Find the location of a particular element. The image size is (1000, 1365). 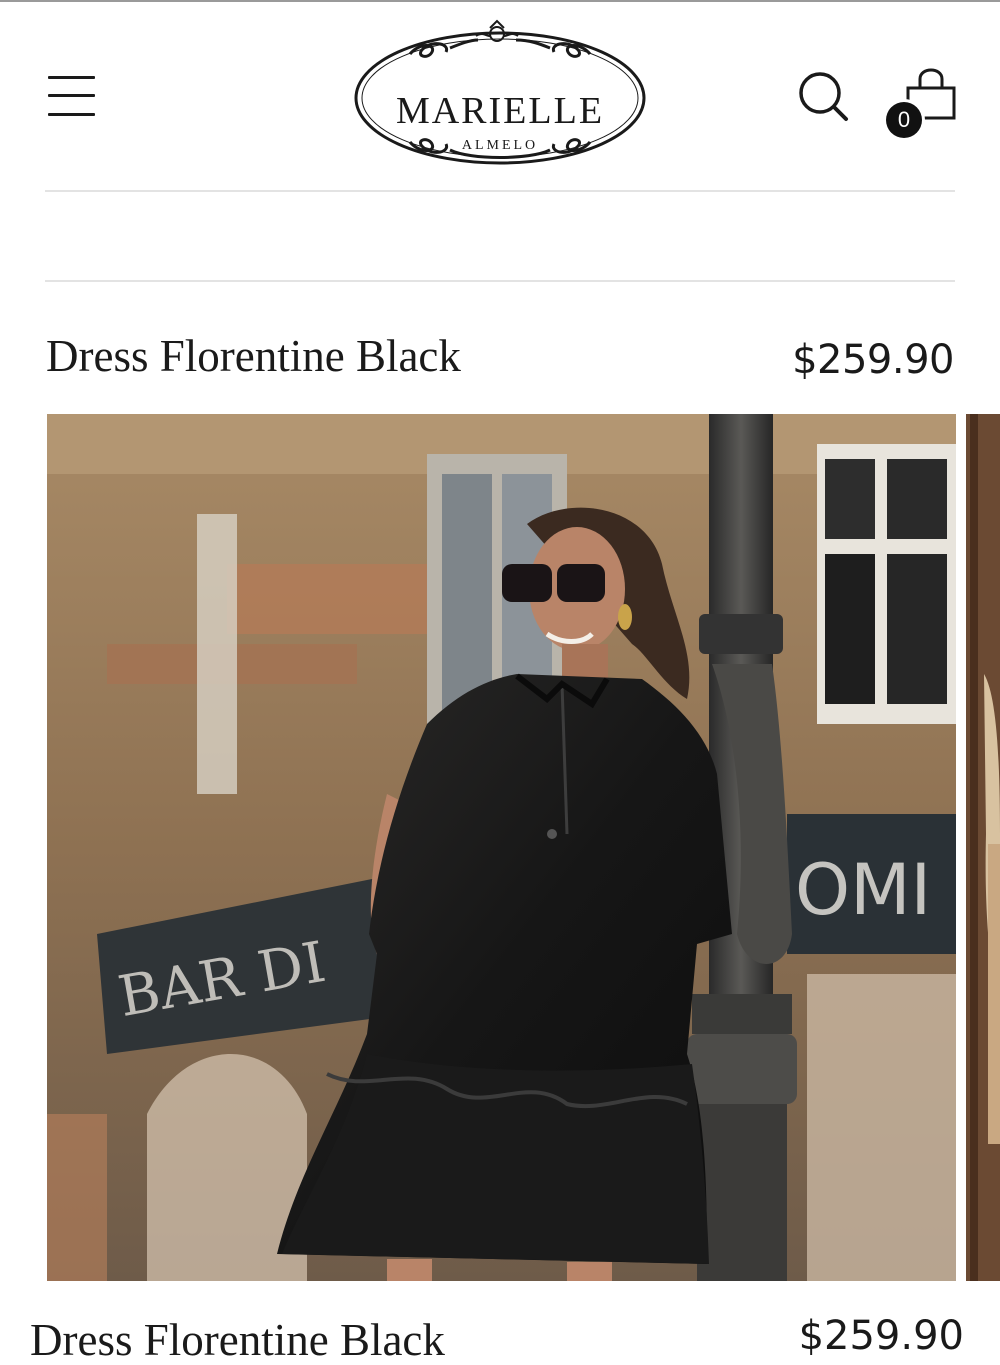

product-price: $259.90 is located at coordinates (873, 360).